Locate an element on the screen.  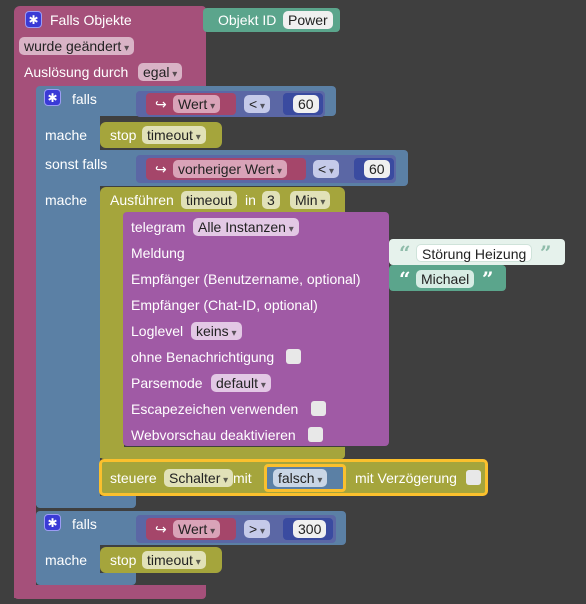
instance-dropdown: Alle Instanzen is located at coordinates (246, 227).